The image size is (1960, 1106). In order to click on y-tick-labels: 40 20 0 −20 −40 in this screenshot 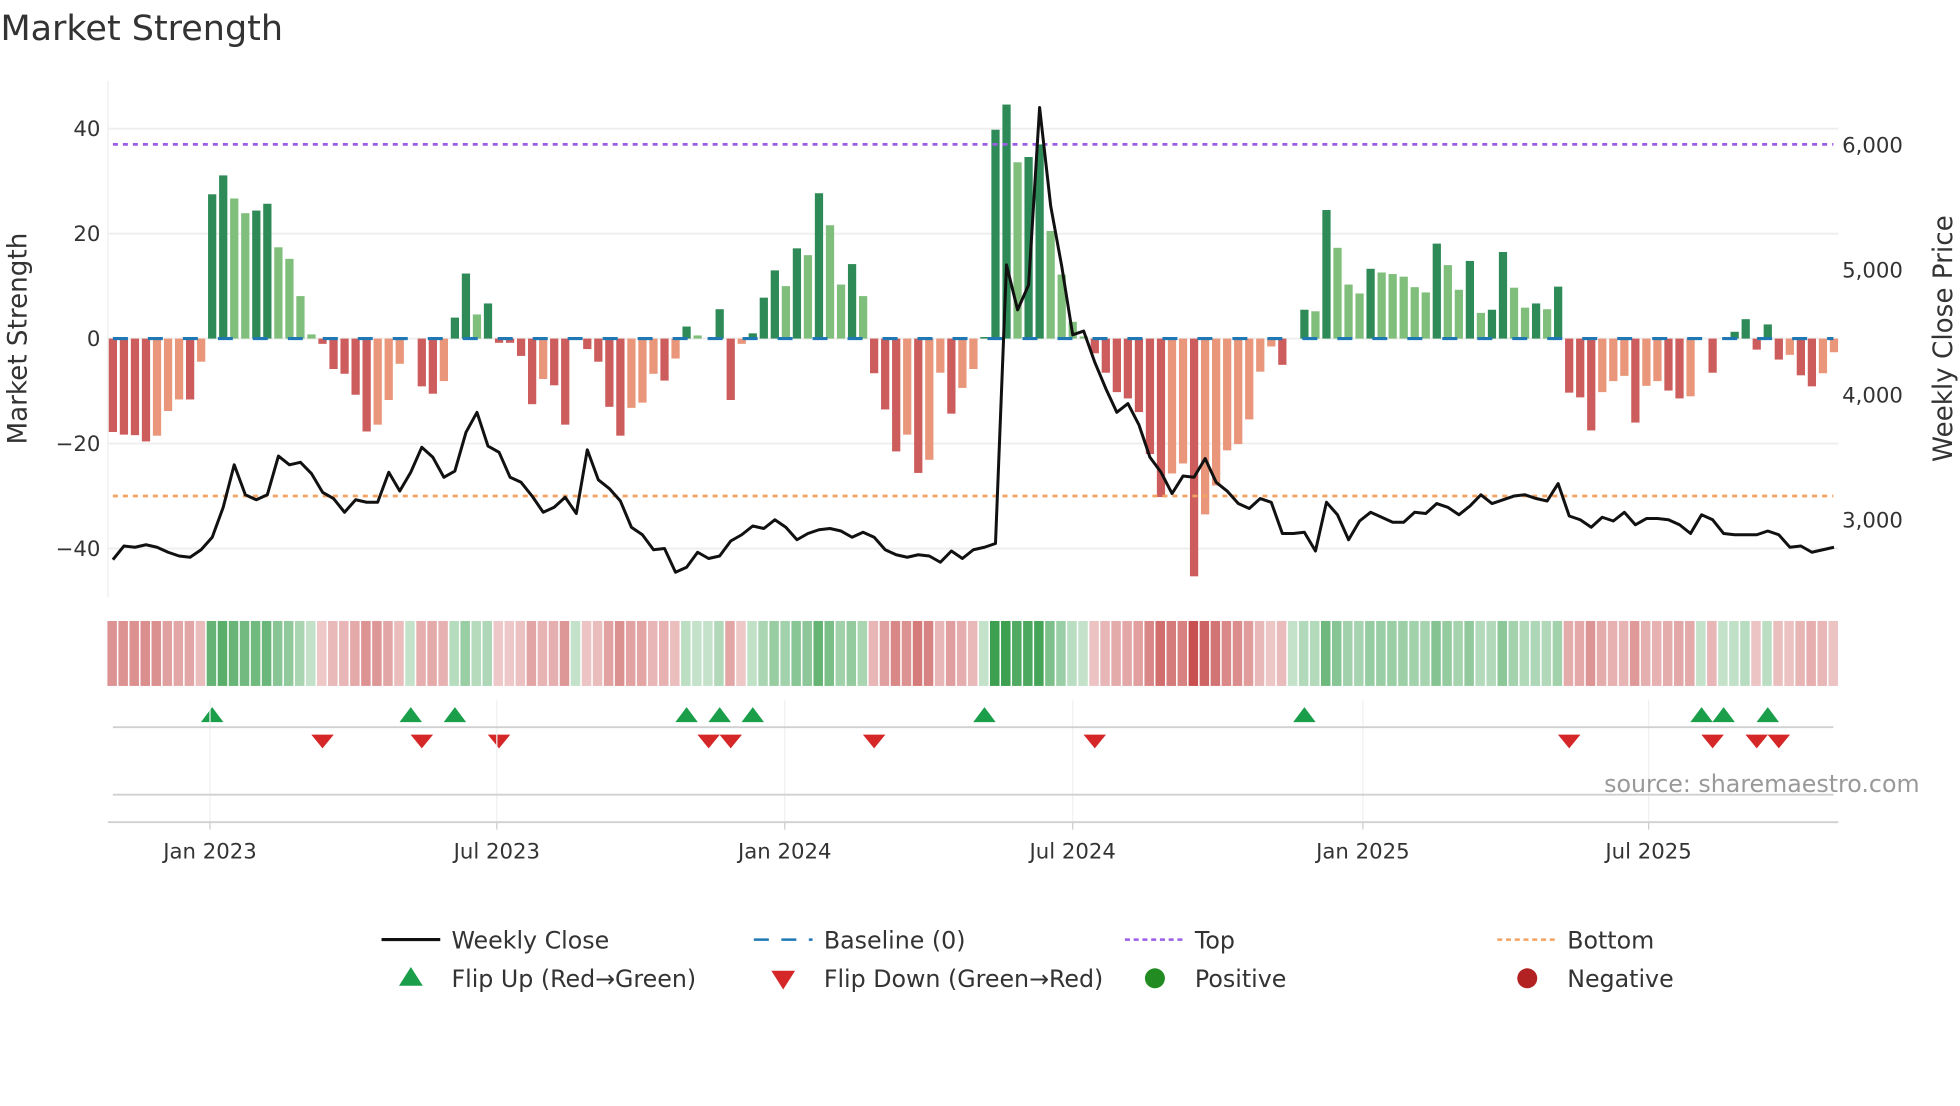, I will do `click(78, 339)`.